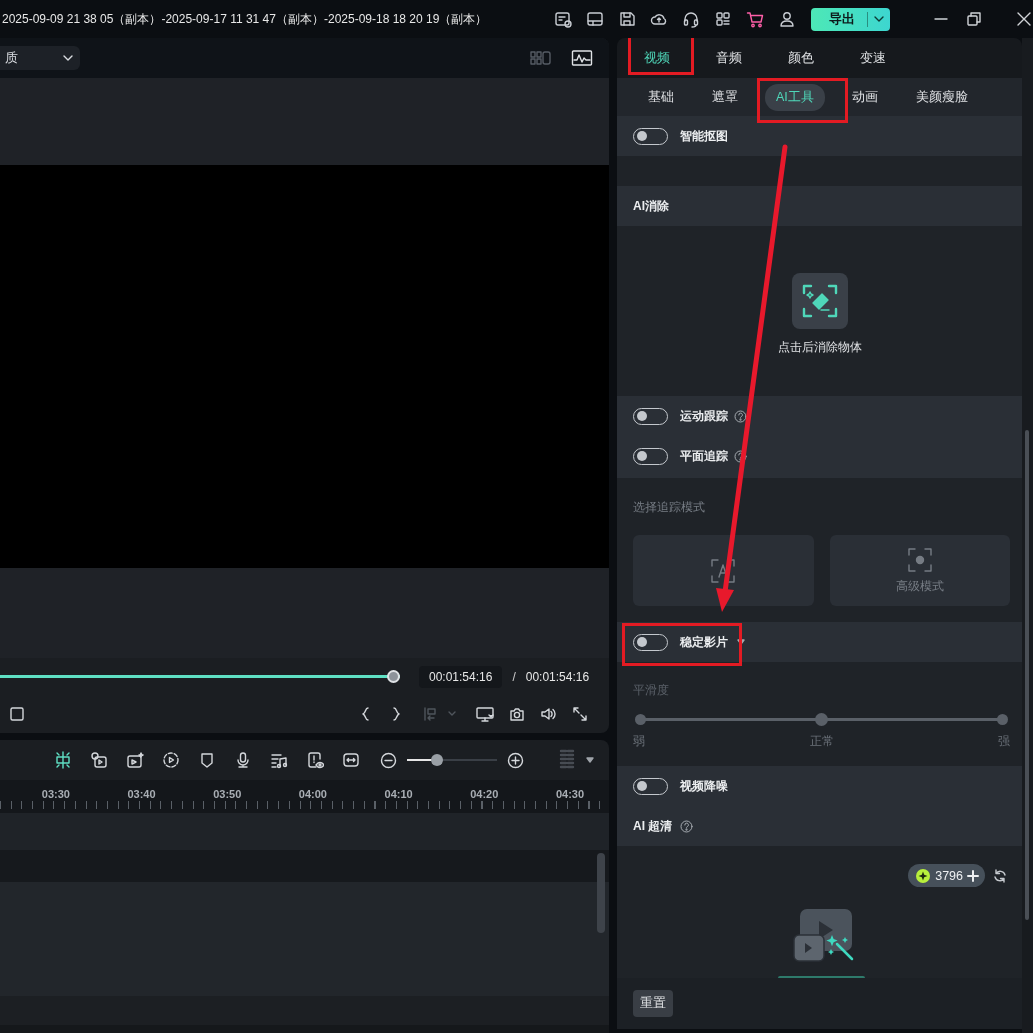 Image resolution: width=1033 pixels, height=1033 pixels. I want to click on tab: 音频, so click(729, 58).